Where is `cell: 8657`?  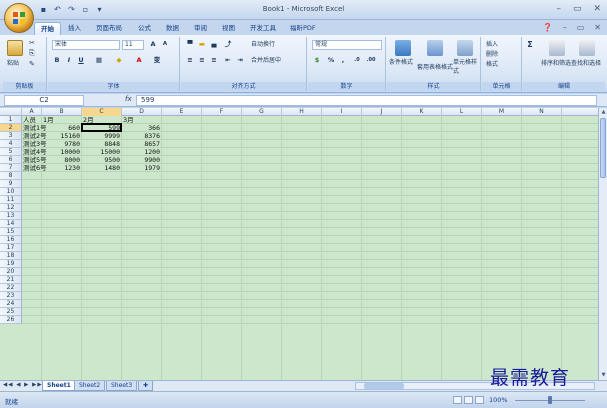
cell: 8657 is located at coordinates (142, 144).